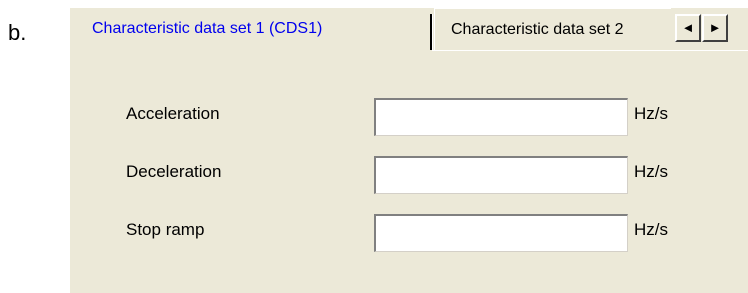 The image size is (748, 293). Describe the element at coordinates (501, 233) in the screenshot. I see `stop-ramp-input` at that location.